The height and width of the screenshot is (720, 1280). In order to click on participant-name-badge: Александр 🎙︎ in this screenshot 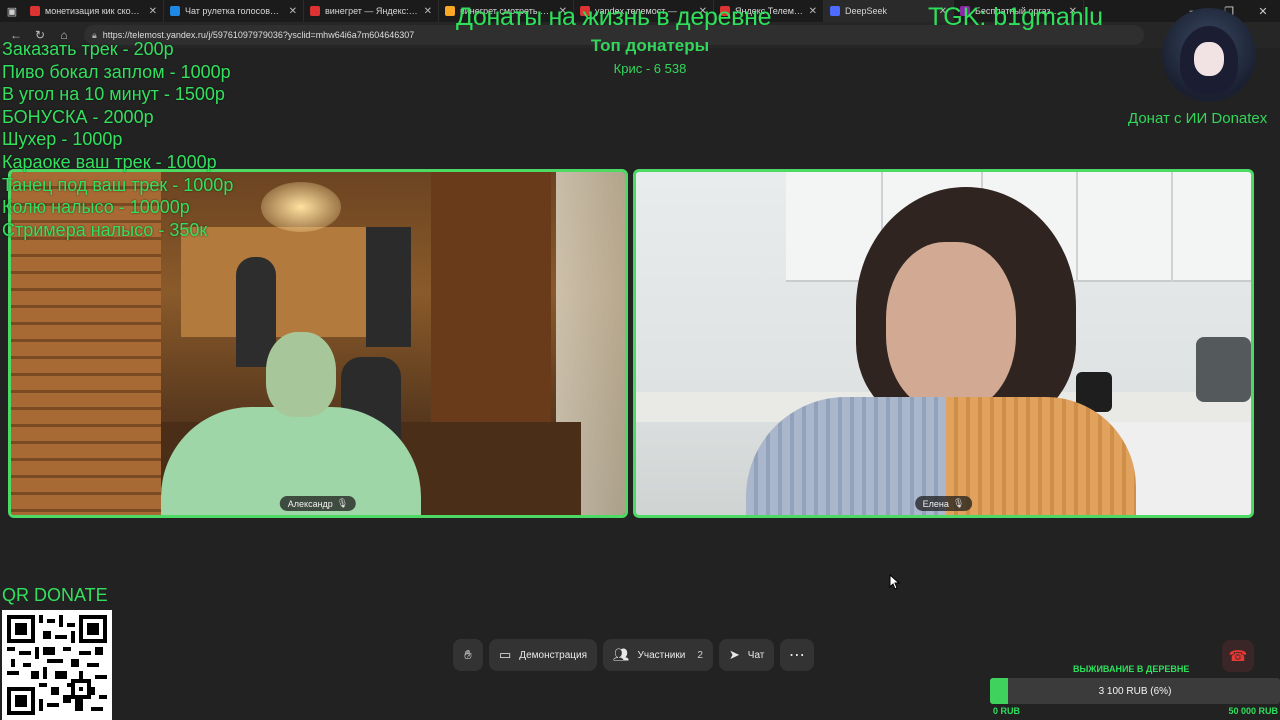, I will do `click(318, 503)`.